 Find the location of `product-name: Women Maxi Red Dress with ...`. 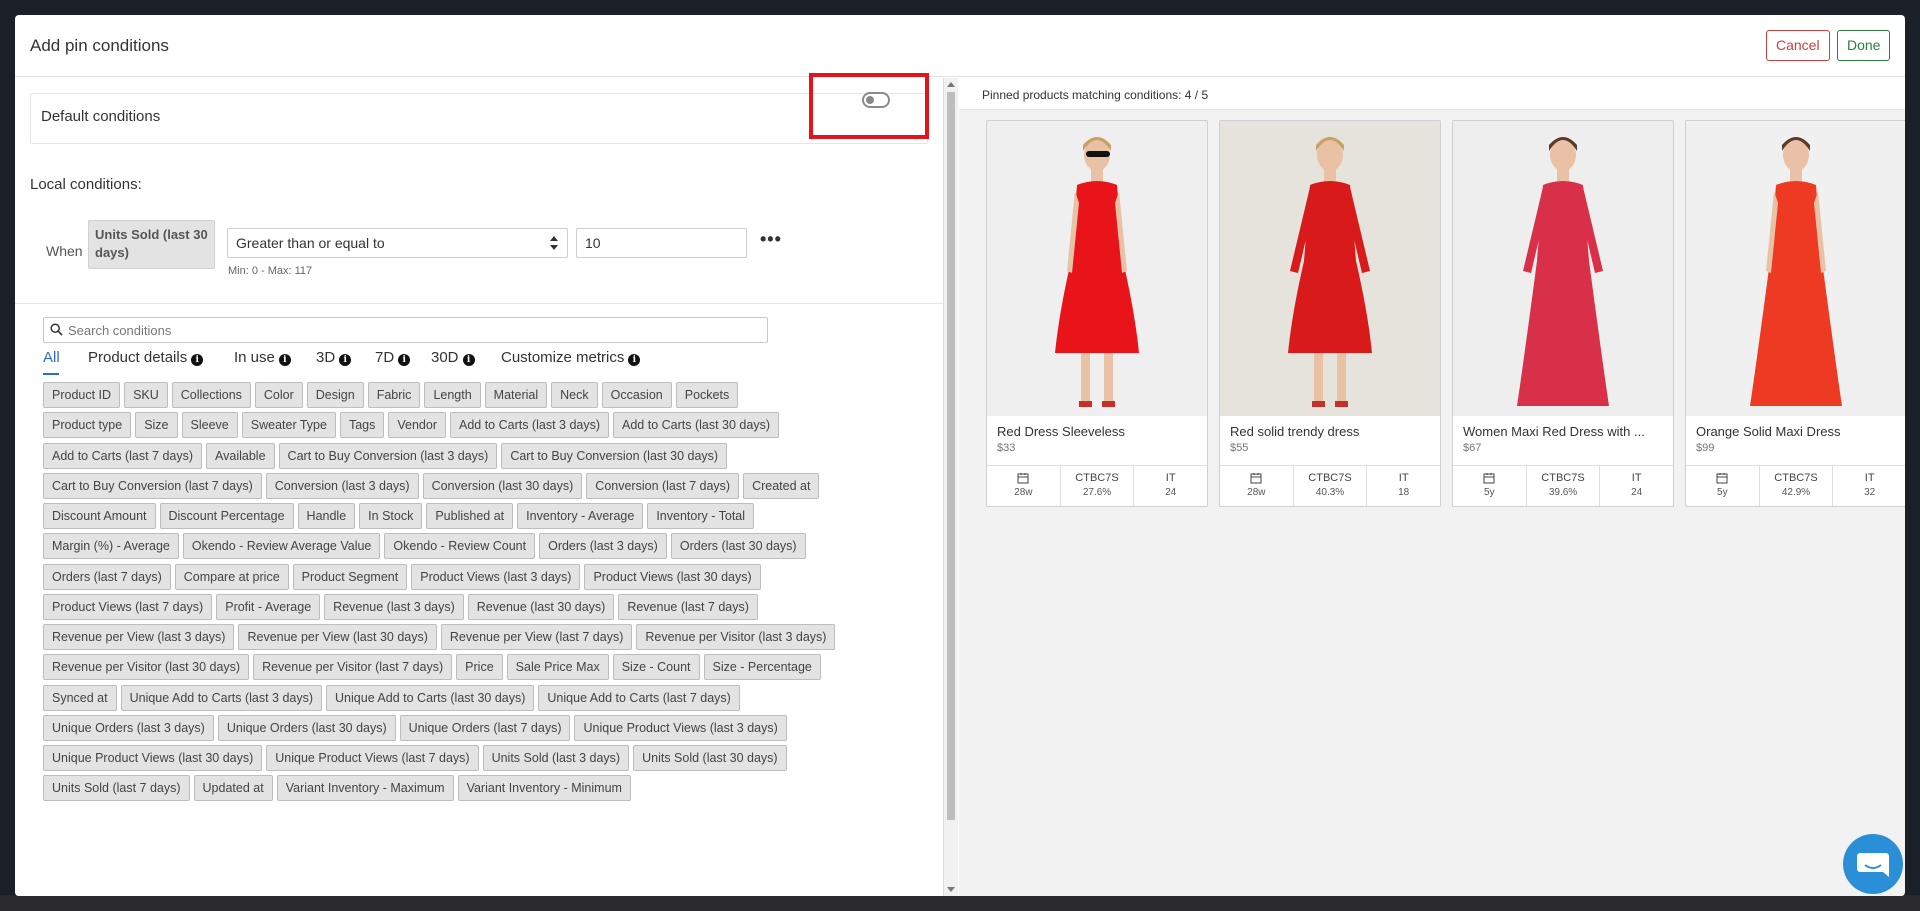

product-name: Women Maxi Red Dress with ... is located at coordinates (1565, 431).